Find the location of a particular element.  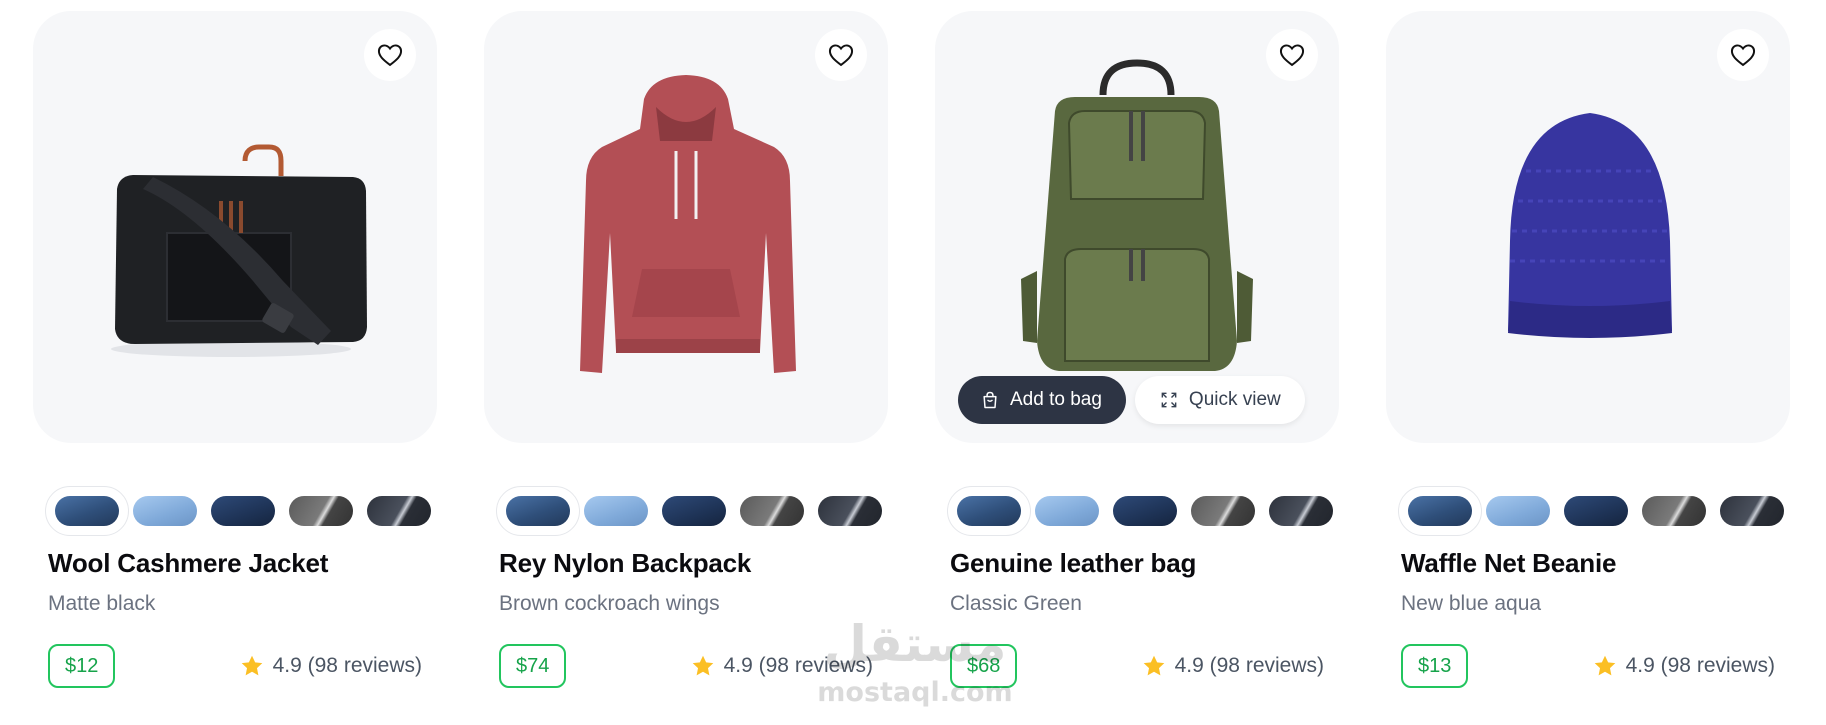

quick-view-button: Quick view is located at coordinates (1219, 400).